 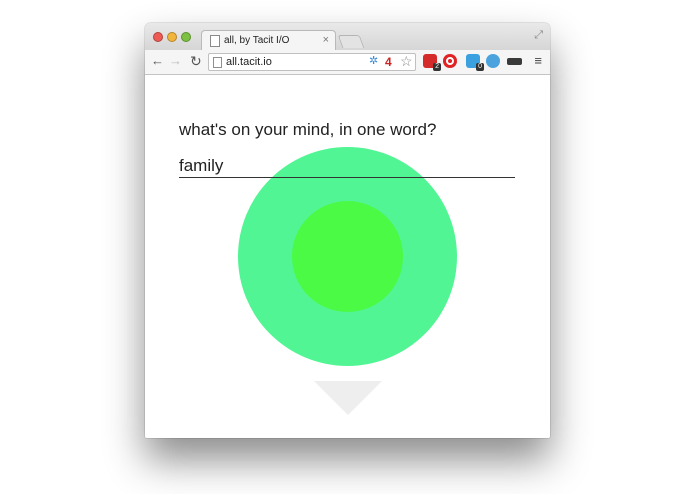 What do you see at coordinates (175, 61) in the screenshot?
I see `forward-icon: →` at bounding box center [175, 61].